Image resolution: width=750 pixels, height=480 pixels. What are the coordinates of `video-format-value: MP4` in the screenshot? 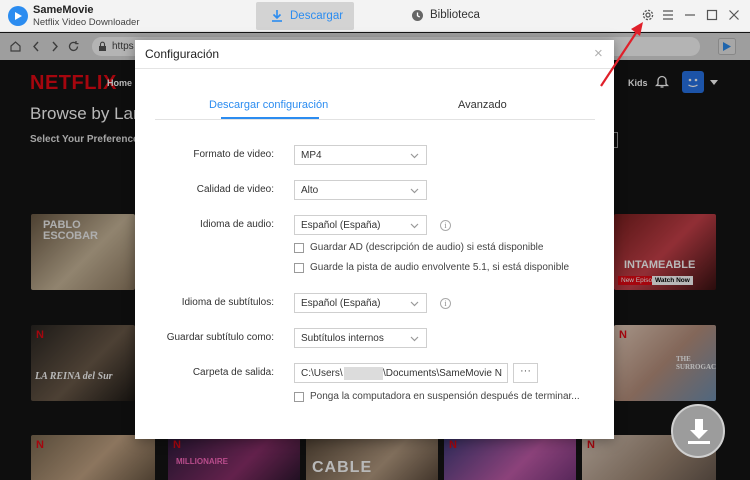 It's located at (311, 155).